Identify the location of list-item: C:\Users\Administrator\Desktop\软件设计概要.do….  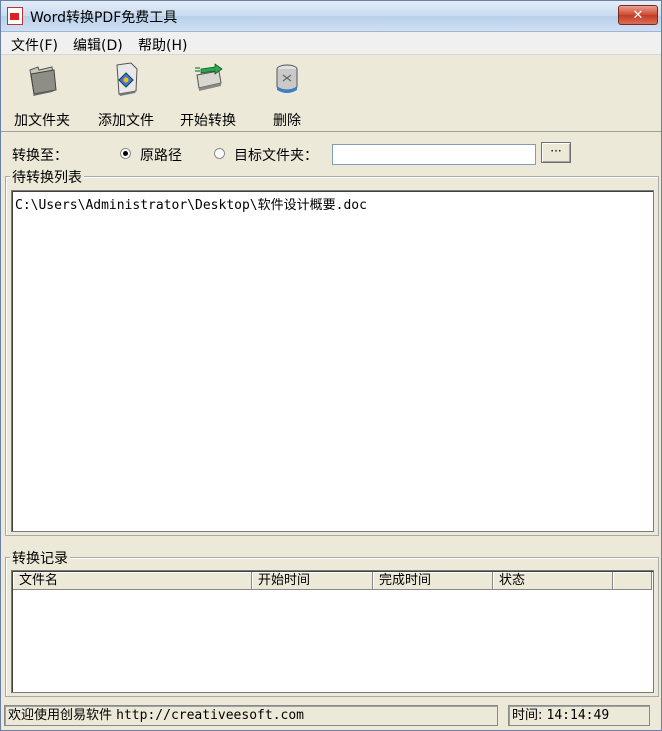
(191, 203).